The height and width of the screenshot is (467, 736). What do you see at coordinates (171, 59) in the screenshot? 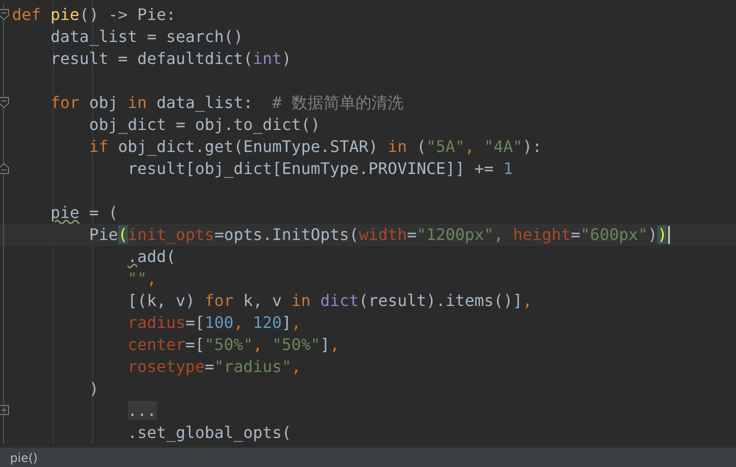
I see `code-line: result = defaultdict(int)` at bounding box center [171, 59].